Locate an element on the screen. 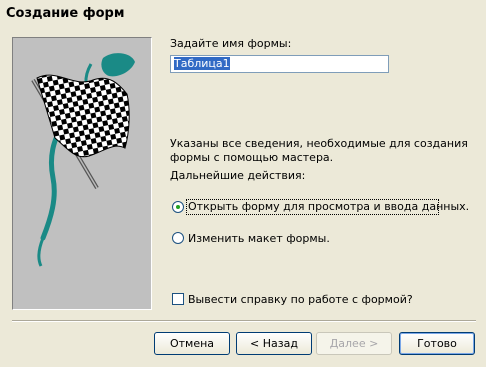 Image resolution: width=486 pixels, height=367 pixels. radio-button-open-form is located at coordinates (178, 207).